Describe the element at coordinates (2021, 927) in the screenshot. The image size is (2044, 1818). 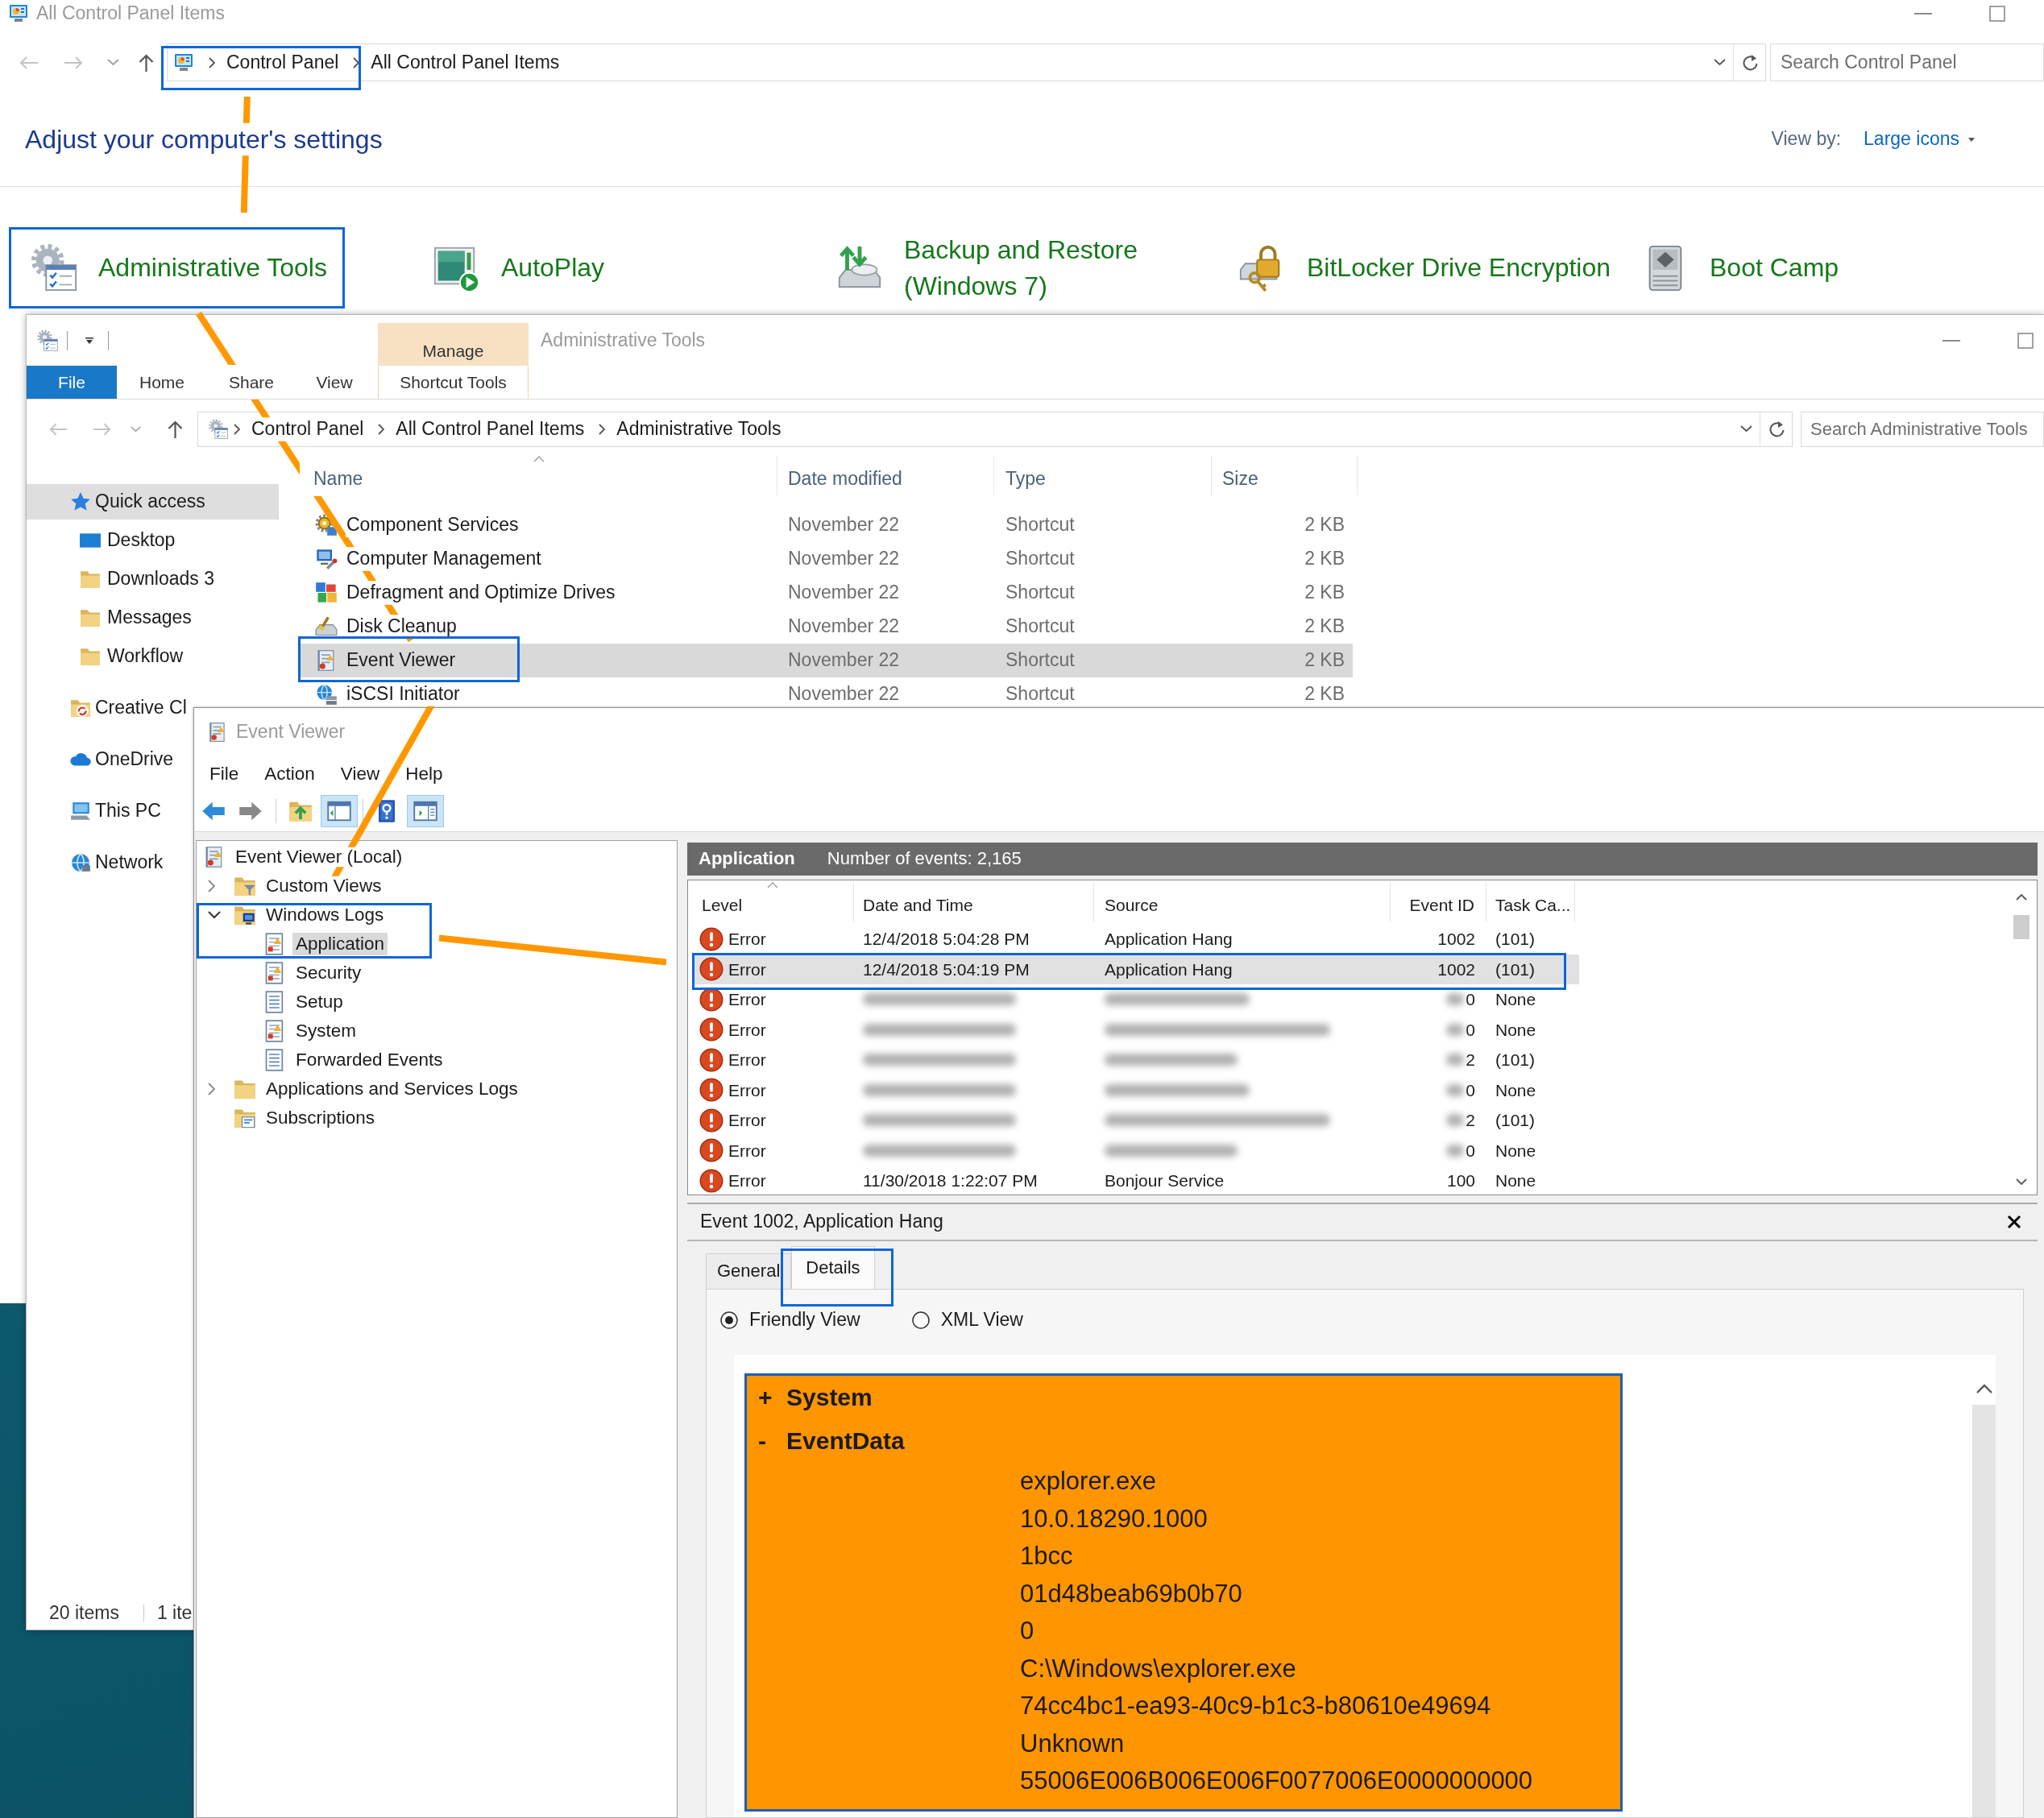
I see `scroll-thumb` at that location.